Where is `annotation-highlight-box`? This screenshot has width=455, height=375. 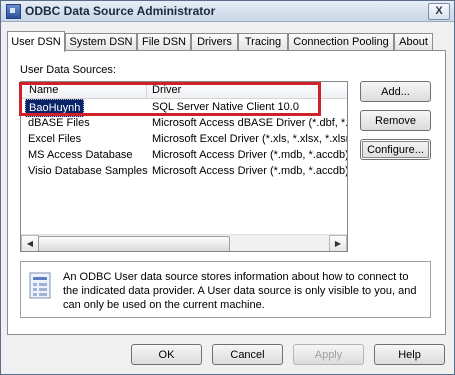
annotation-highlight-box is located at coordinates (170, 99).